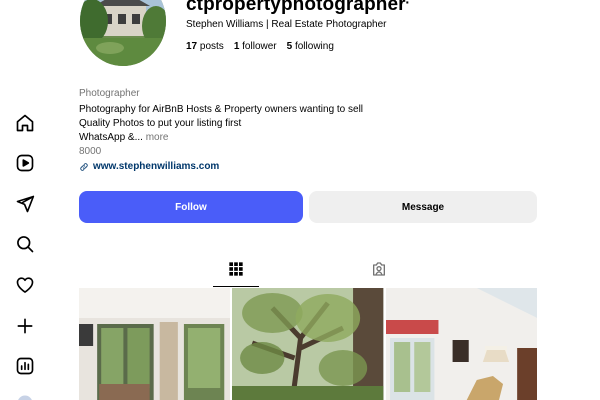 The height and width of the screenshot is (400, 600). Describe the element at coordinates (157, 137) in the screenshot. I see `bio-more-link: more` at that location.